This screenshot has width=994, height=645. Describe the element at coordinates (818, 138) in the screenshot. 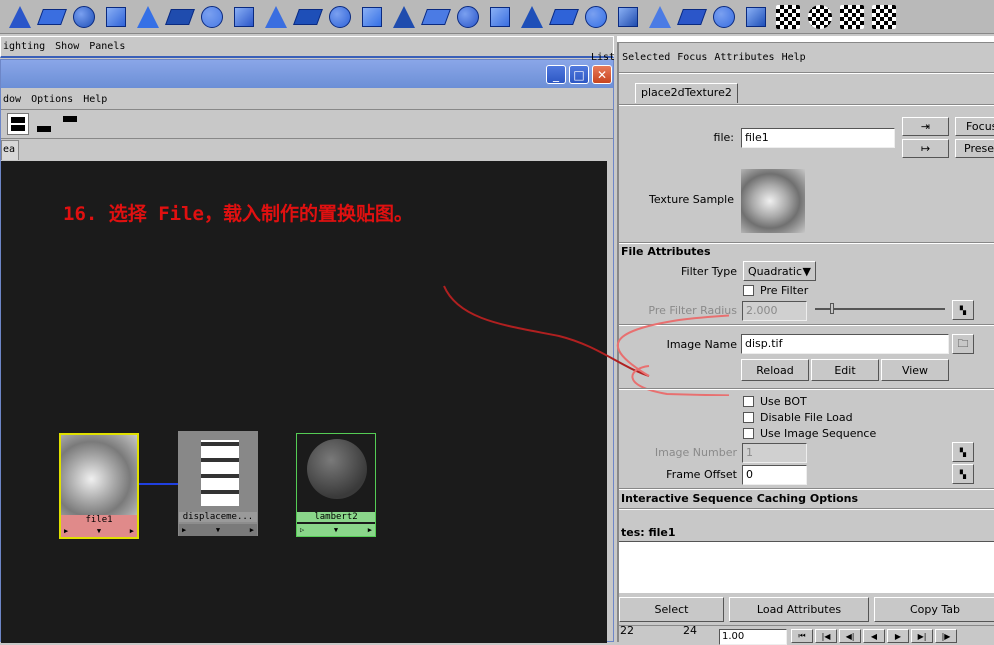

I see `file-name-field: file1` at that location.